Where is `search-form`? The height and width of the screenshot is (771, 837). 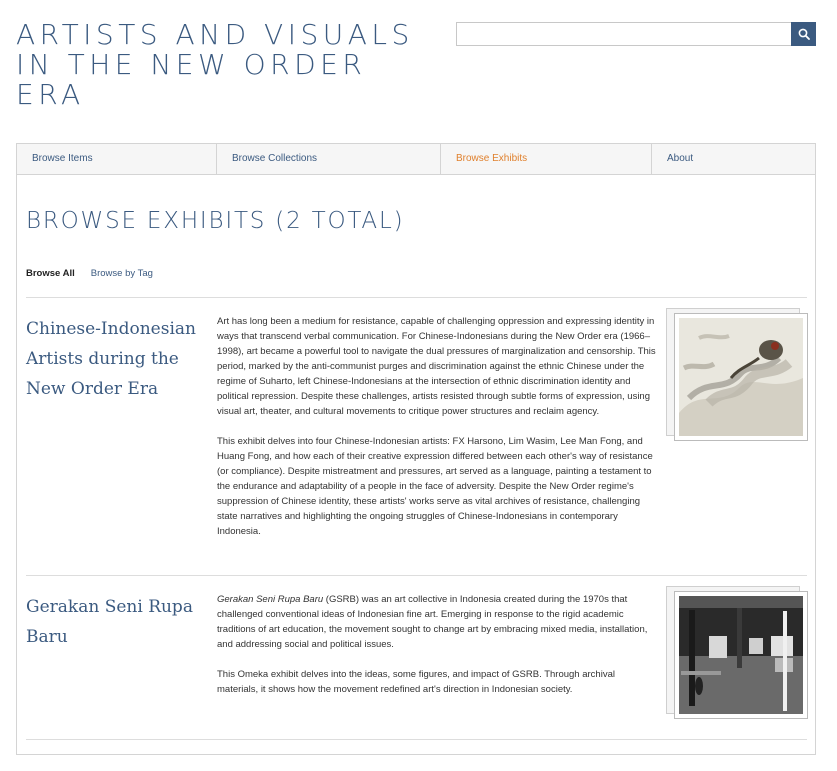 search-form is located at coordinates (636, 34).